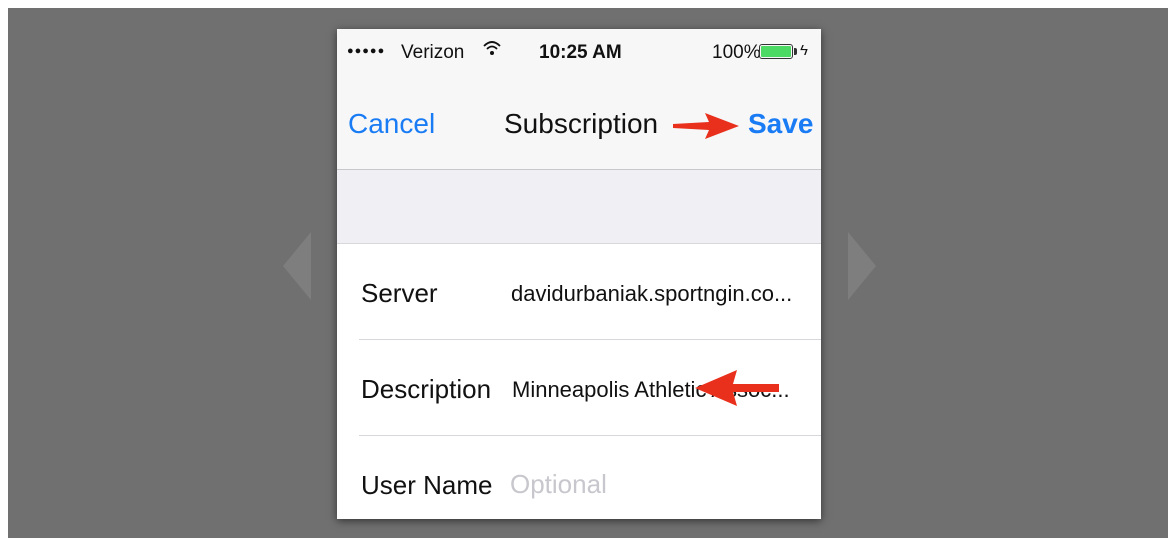  I want to click on page-title: Subscription, so click(581, 123).